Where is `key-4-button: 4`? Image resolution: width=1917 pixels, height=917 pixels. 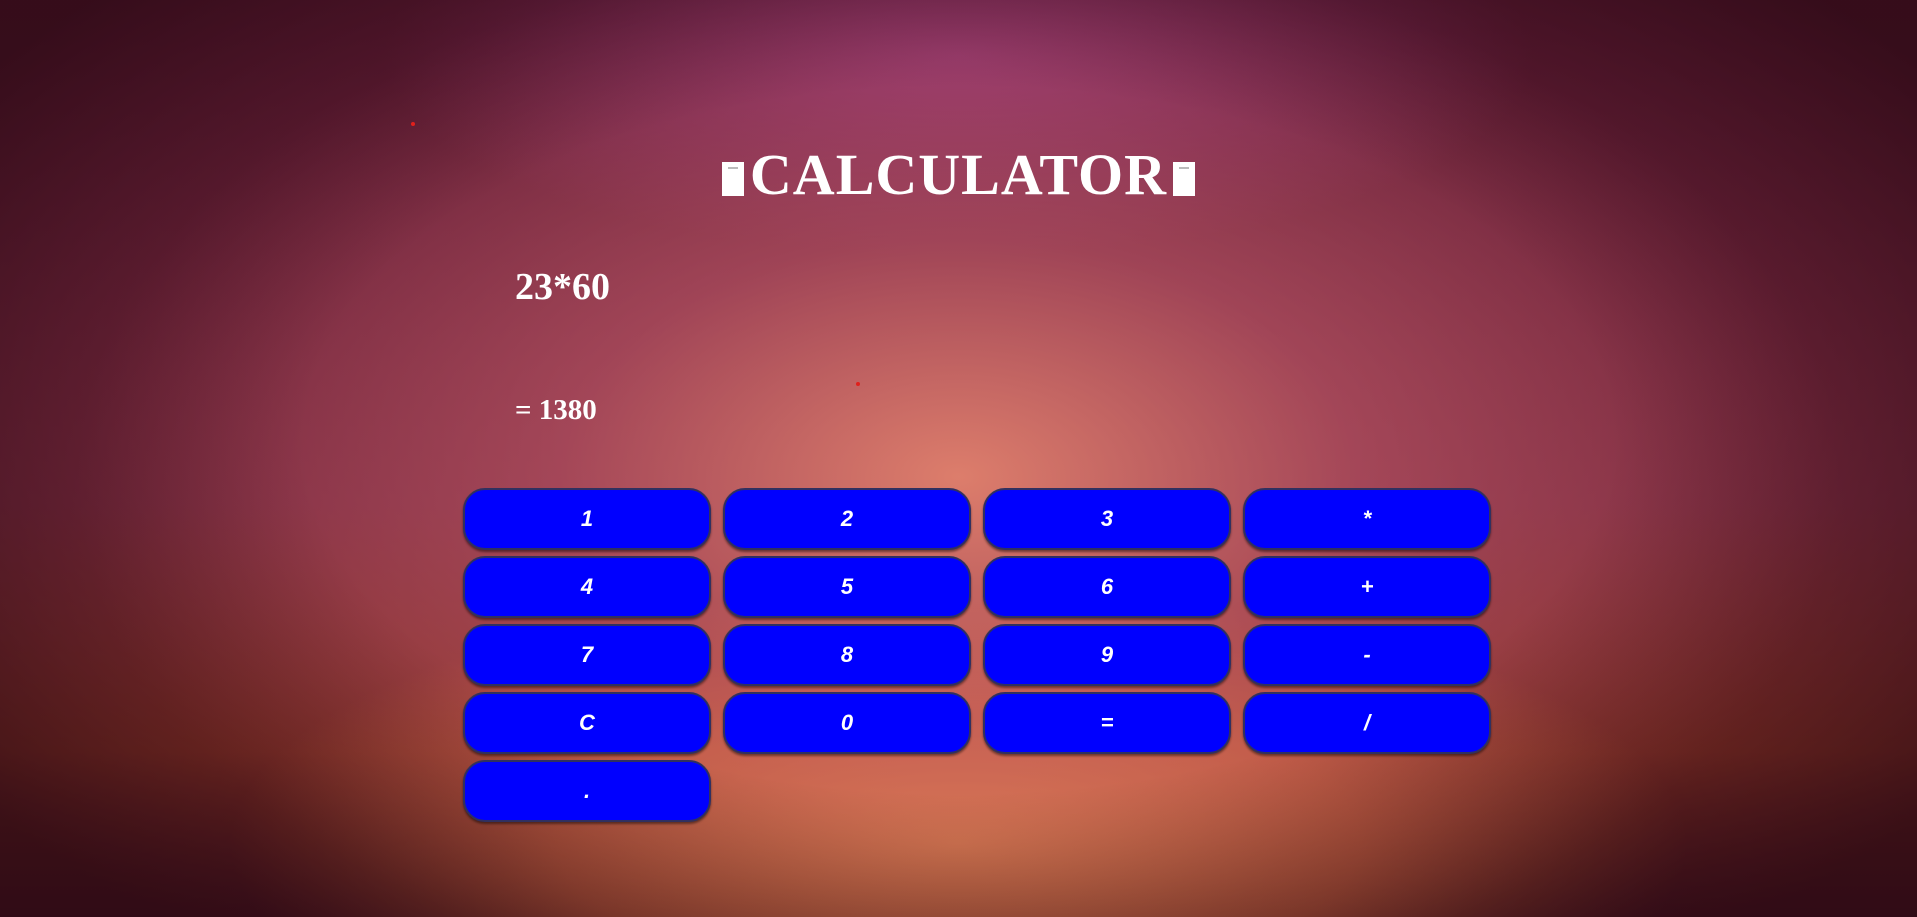 key-4-button: 4 is located at coordinates (587, 587).